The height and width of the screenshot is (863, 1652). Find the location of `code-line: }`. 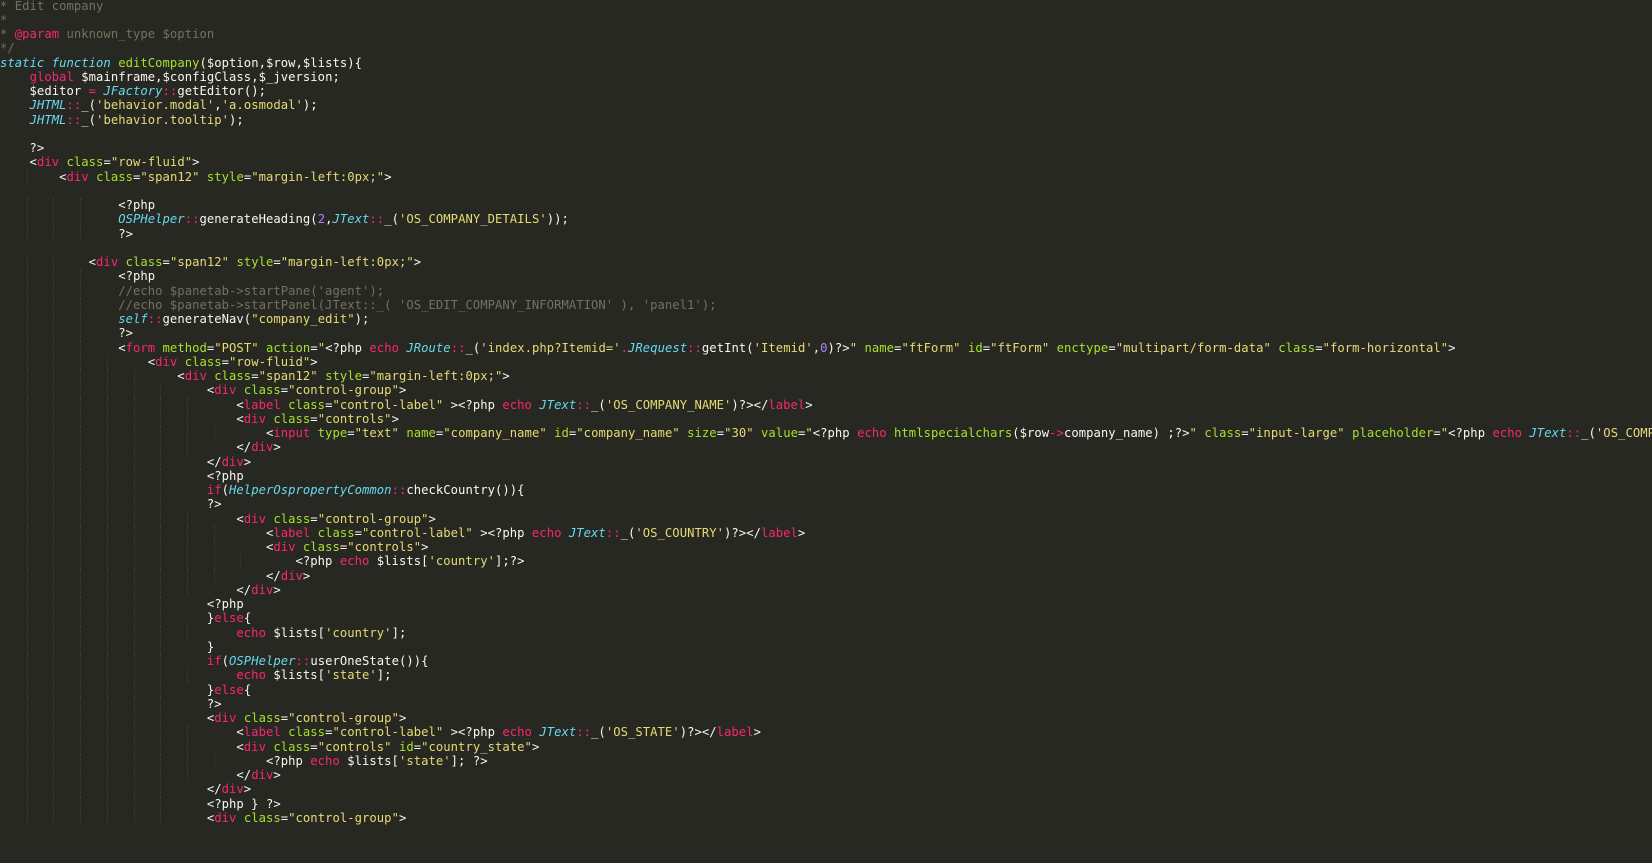

code-line: } is located at coordinates (107, 647).